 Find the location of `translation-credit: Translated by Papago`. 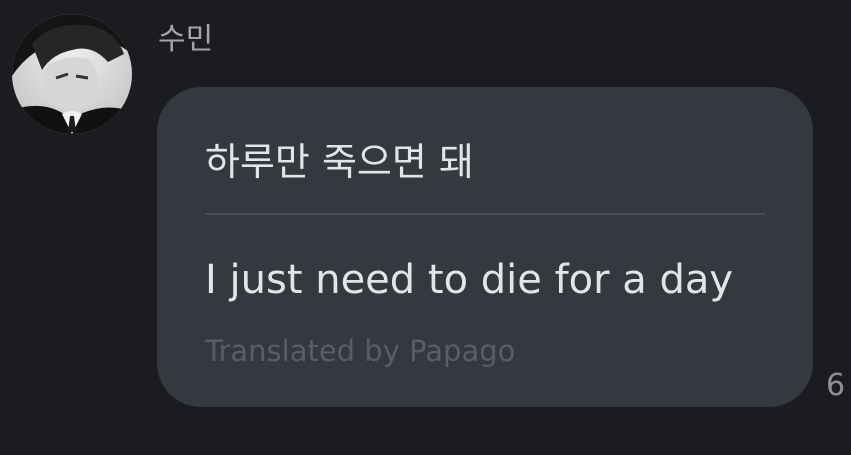

translation-credit: Translated by Papago is located at coordinates (360, 351).